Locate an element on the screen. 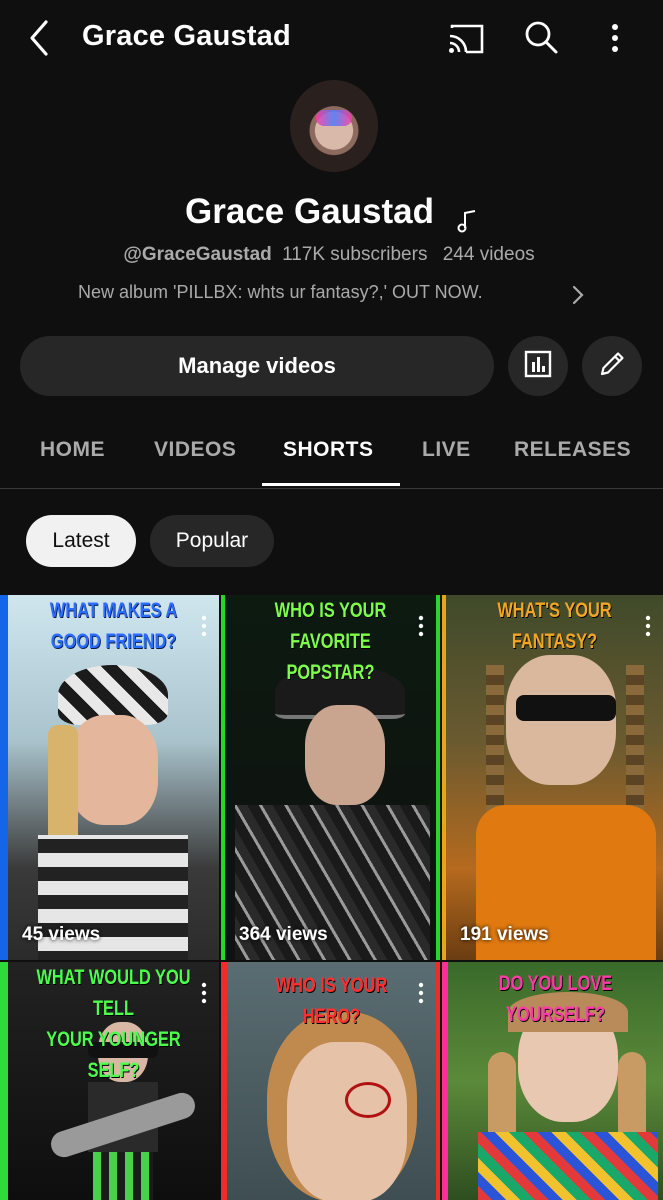 The height and width of the screenshot is (1200, 663). channel-name-row: Grace Gaustad is located at coordinates (331, 212).